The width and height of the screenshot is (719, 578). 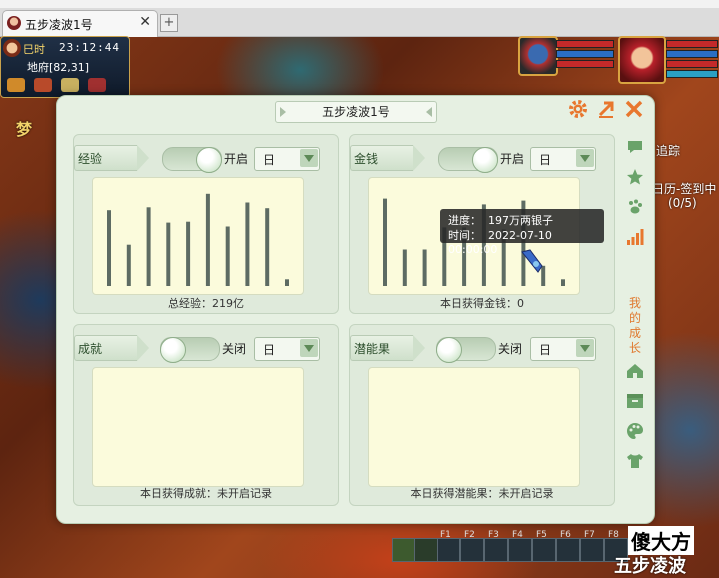 I want to click on home-icon, so click(x=635, y=373).